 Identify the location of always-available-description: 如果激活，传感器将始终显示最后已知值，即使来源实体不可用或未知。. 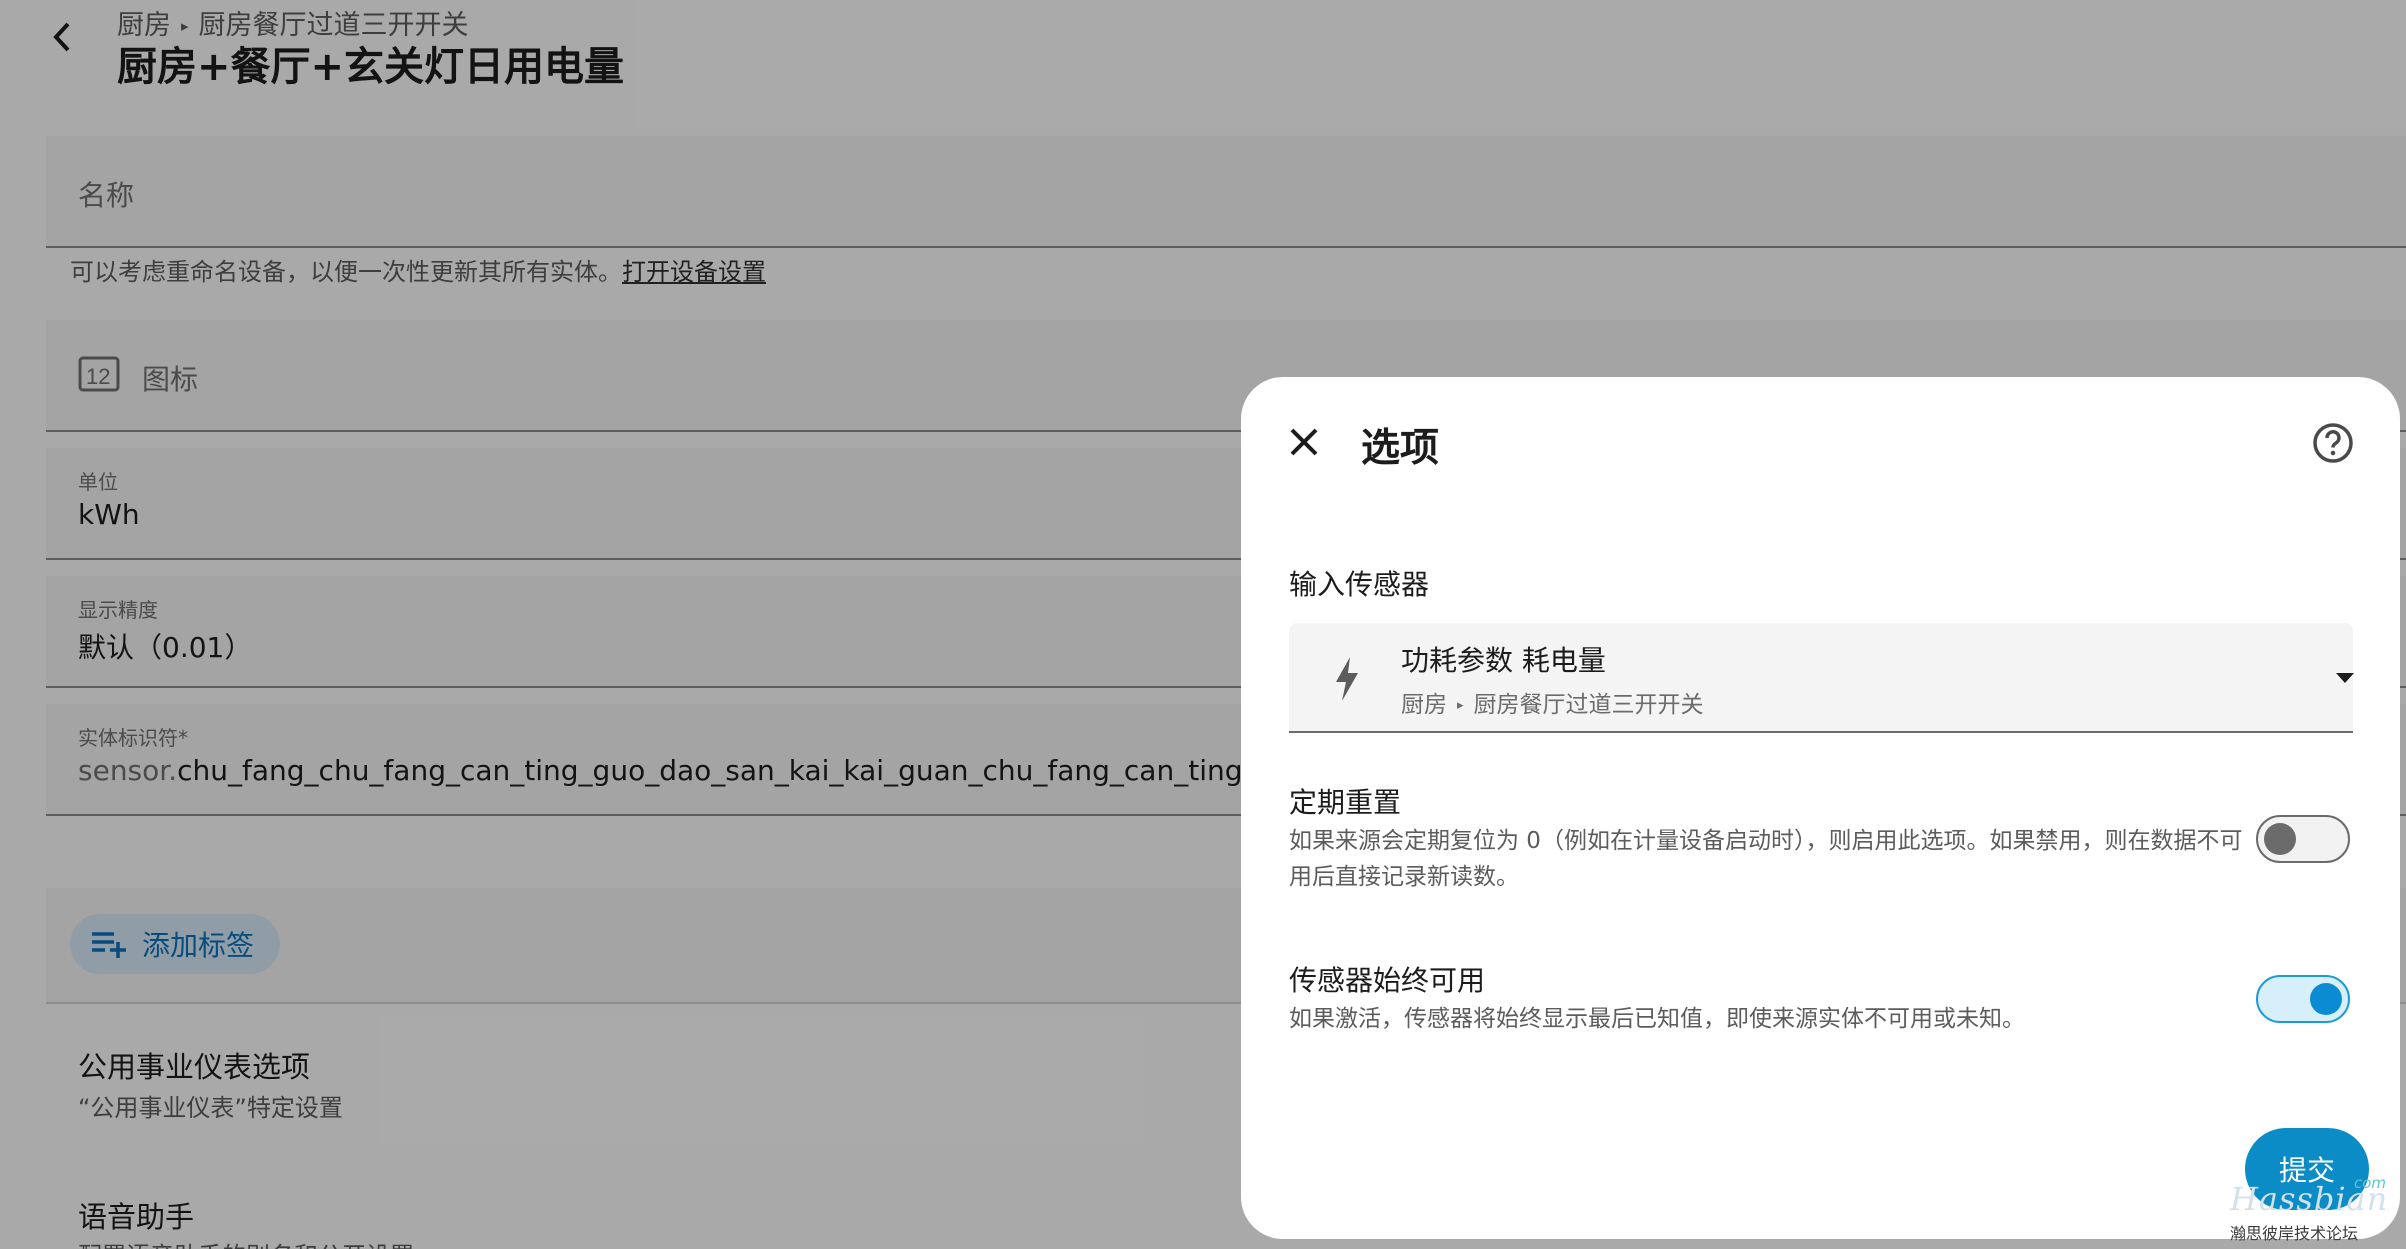
(1657, 1019).